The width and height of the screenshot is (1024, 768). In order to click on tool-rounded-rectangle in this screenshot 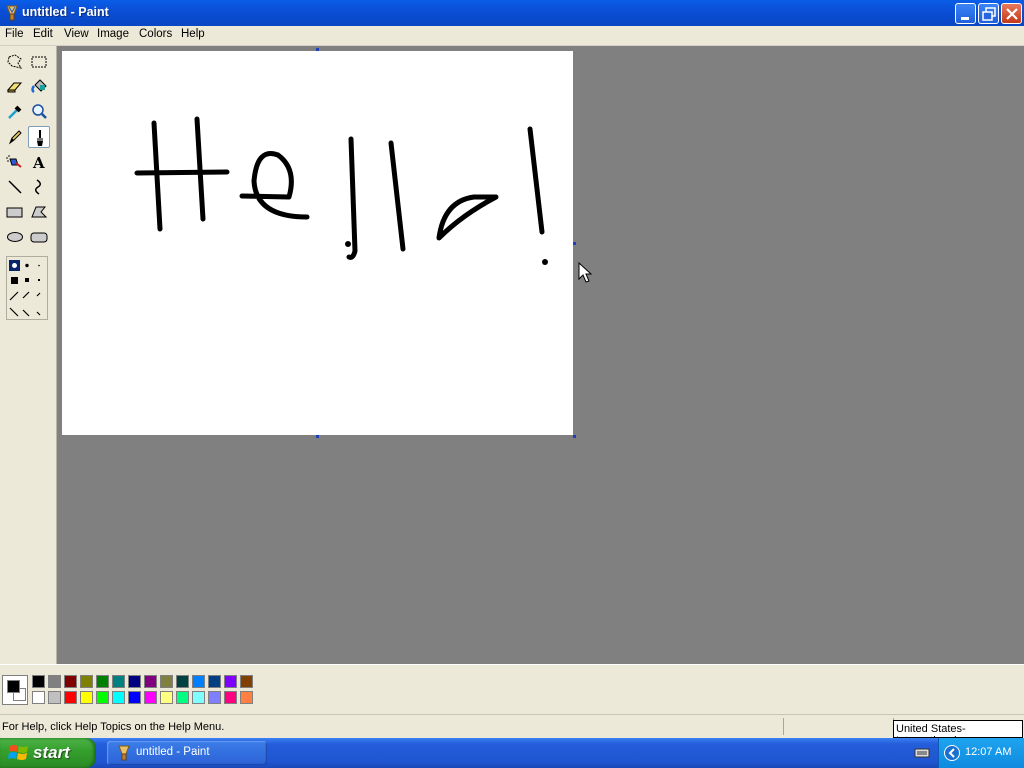, I will do `click(39, 237)`.